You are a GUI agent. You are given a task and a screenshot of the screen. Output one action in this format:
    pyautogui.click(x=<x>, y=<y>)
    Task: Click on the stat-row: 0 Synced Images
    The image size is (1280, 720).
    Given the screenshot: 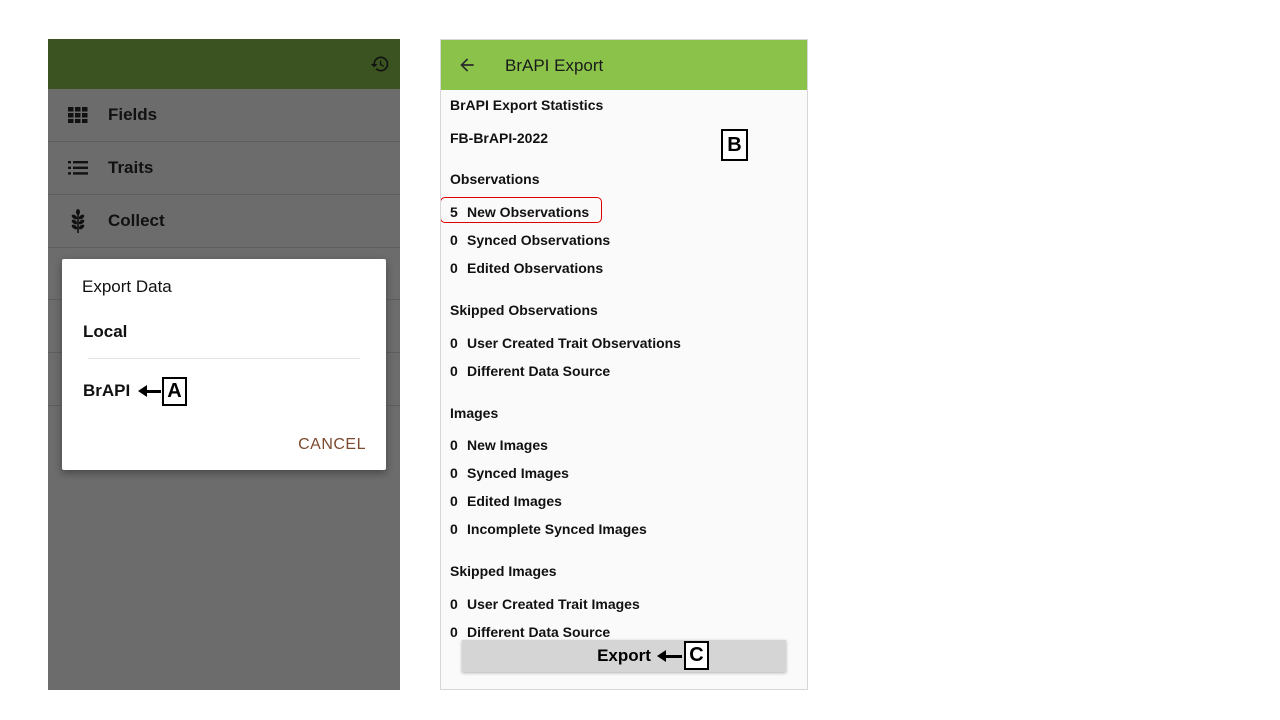 What is the action you would take?
    pyautogui.click(x=509, y=473)
    